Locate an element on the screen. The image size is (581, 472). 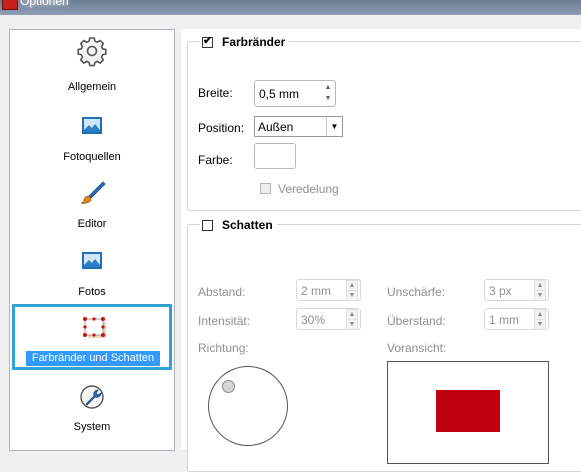
shadow-preview is located at coordinates (468, 412).